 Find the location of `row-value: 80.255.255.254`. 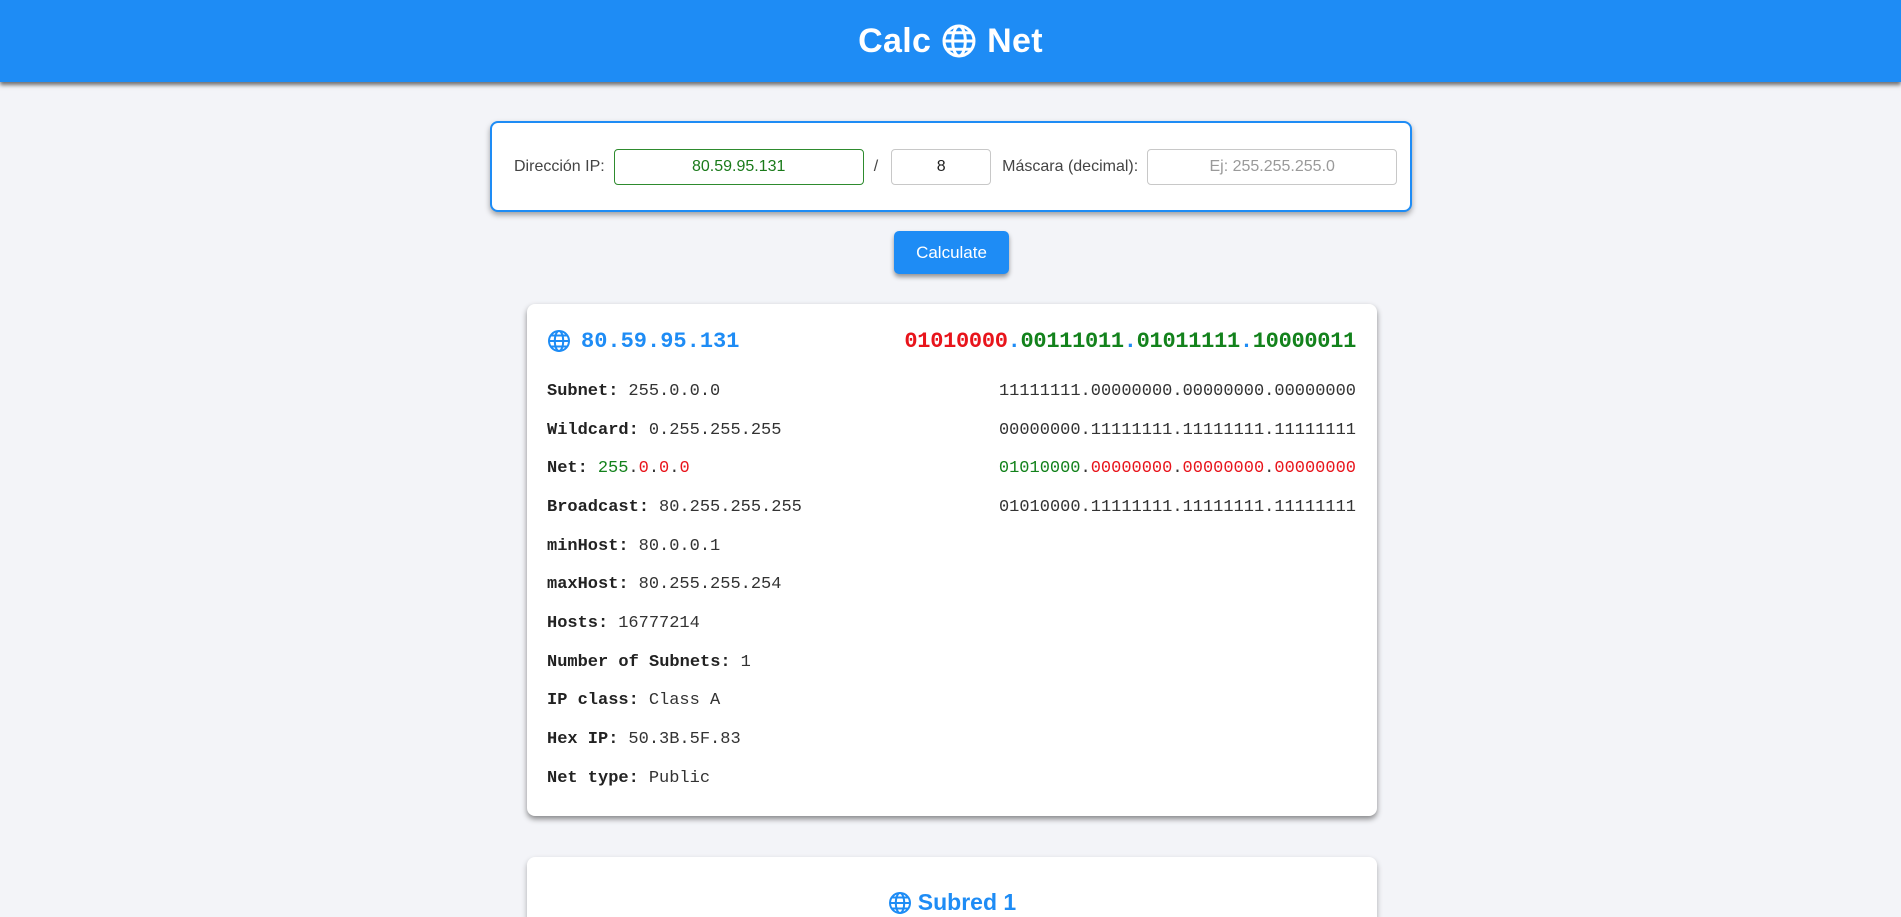

row-value: 80.255.255.254 is located at coordinates (710, 585).